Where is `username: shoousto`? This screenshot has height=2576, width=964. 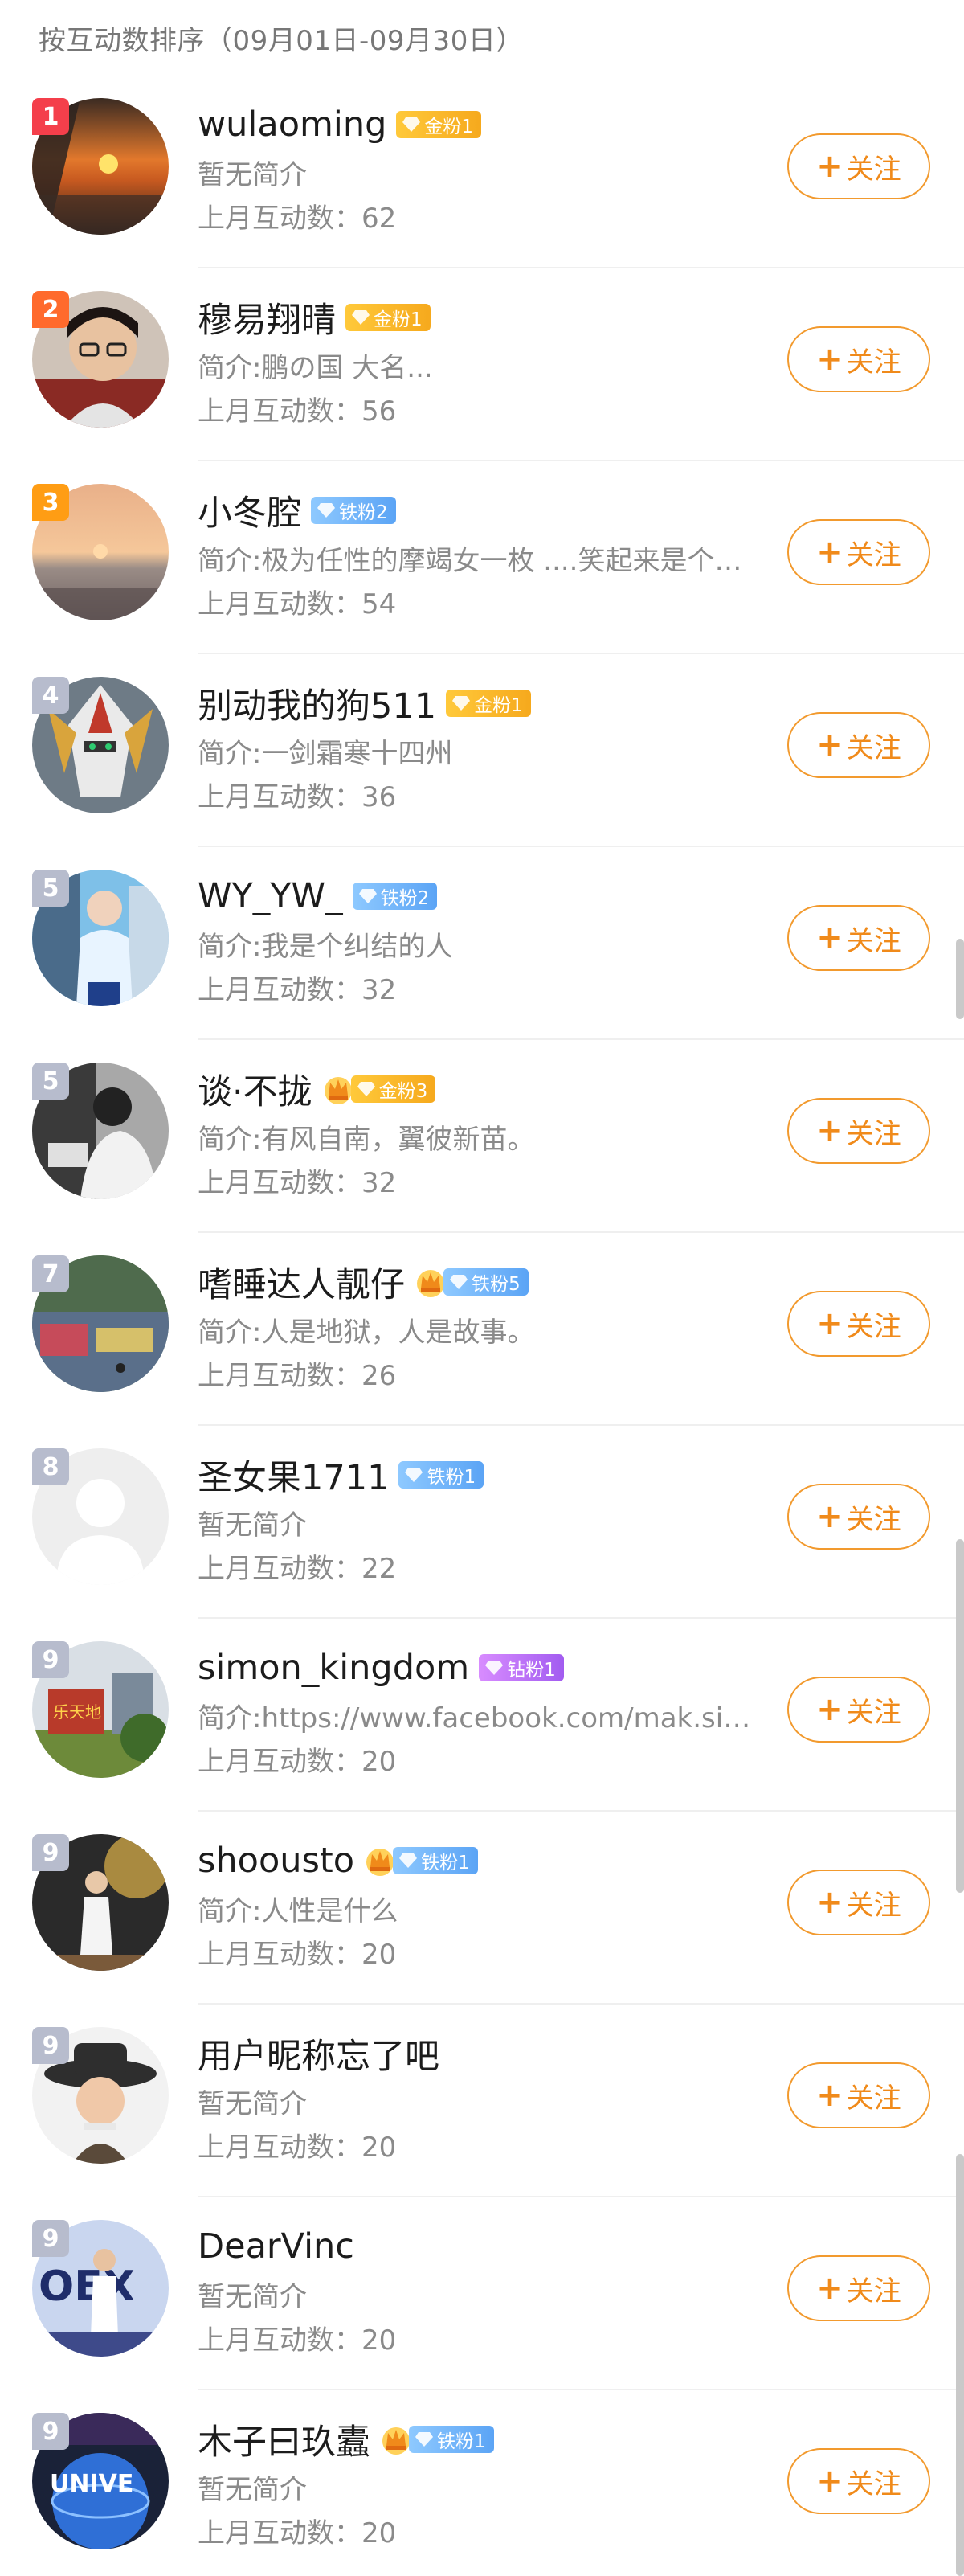 username: shoousto is located at coordinates (276, 1861).